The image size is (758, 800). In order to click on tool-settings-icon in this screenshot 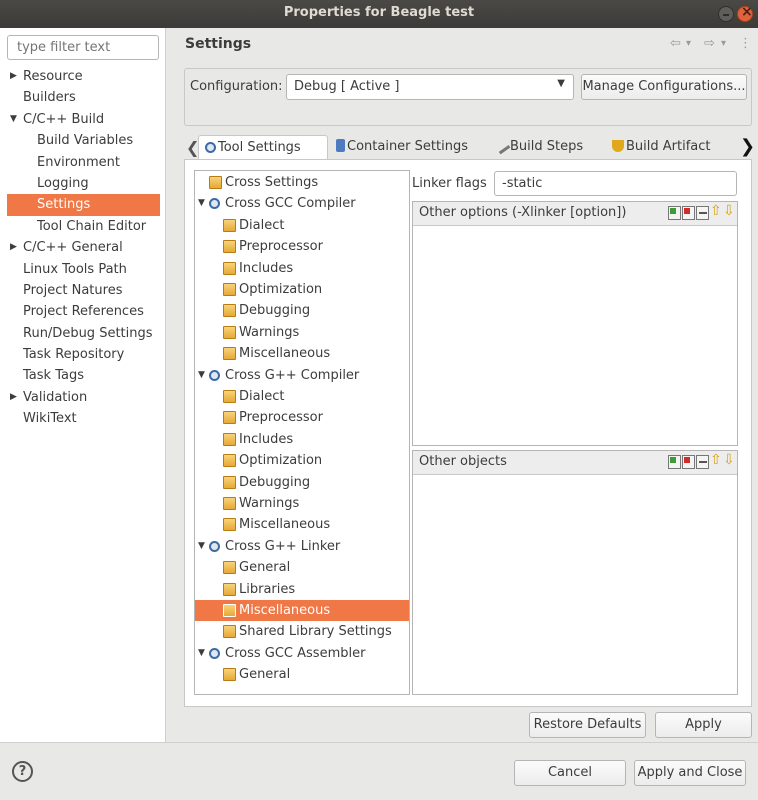, I will do `click(210, 147)`.